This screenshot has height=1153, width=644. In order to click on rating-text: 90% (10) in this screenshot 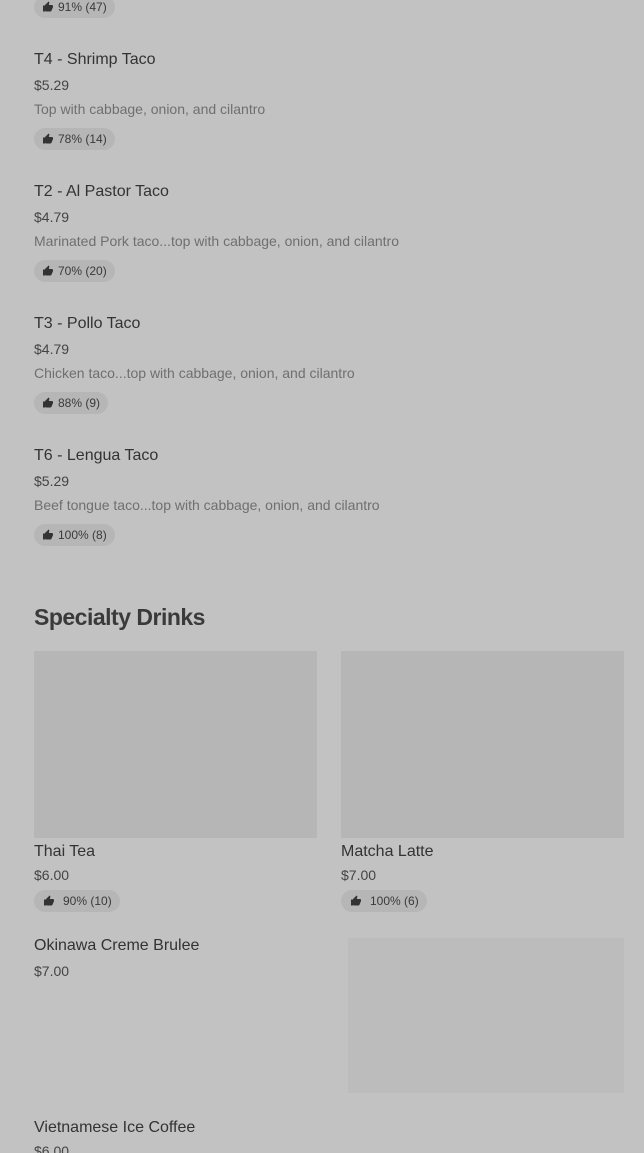, I will do `click(87, 901)`.